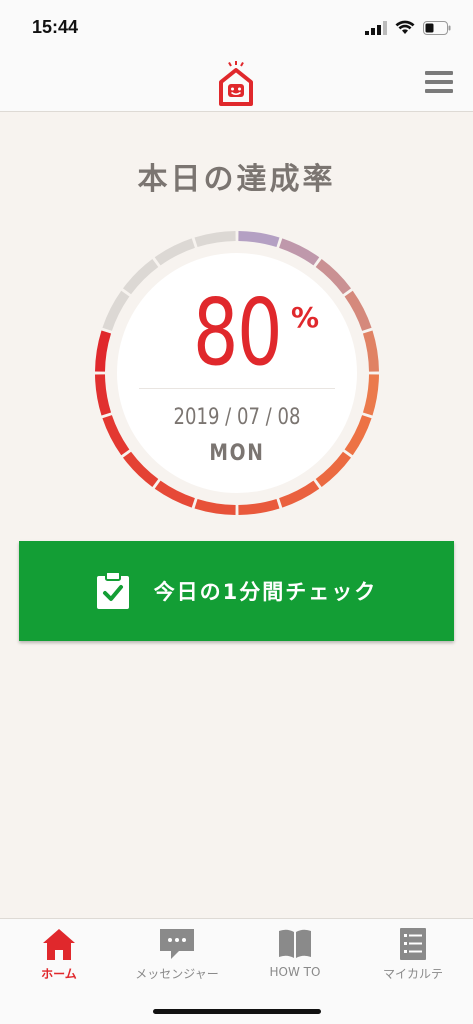 The height and width of the screenshot is (1024, 473). I want to click on percent-sign: %, so click(305, 317).